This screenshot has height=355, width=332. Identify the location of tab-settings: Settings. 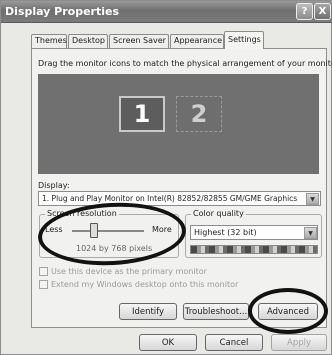
(244, 40).